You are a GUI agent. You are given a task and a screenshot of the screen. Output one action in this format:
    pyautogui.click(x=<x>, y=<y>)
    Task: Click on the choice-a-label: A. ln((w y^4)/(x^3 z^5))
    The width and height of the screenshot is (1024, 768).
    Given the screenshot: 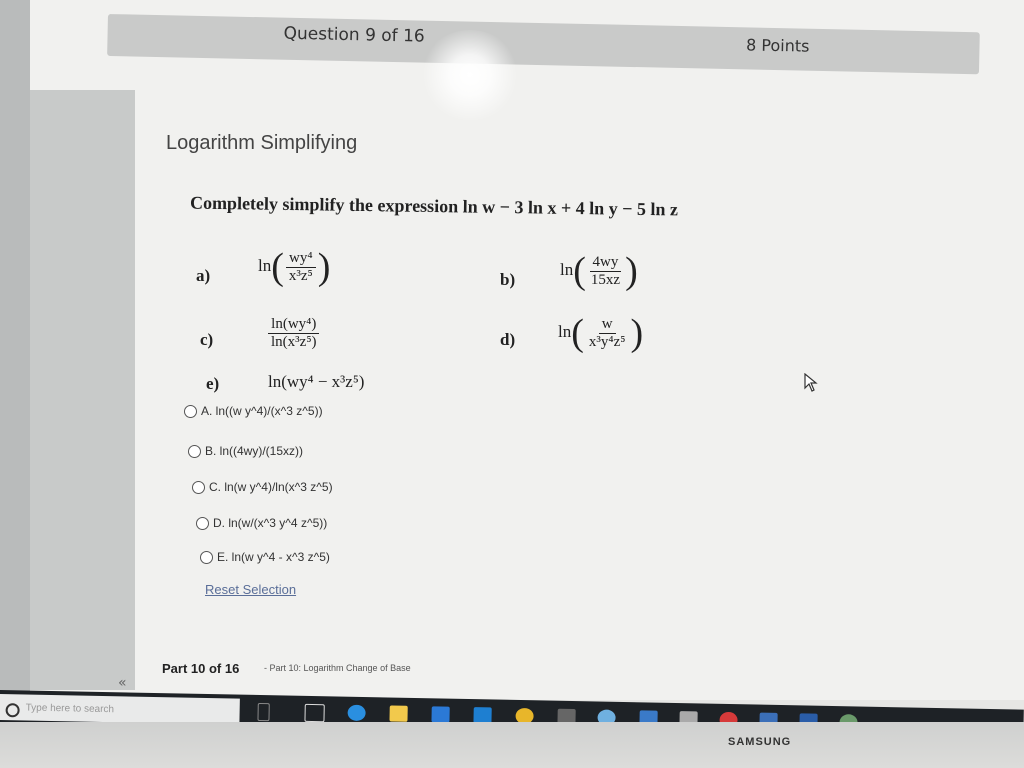 What is the action you would take?
    pyautogui.click(x=262, y=411)
    